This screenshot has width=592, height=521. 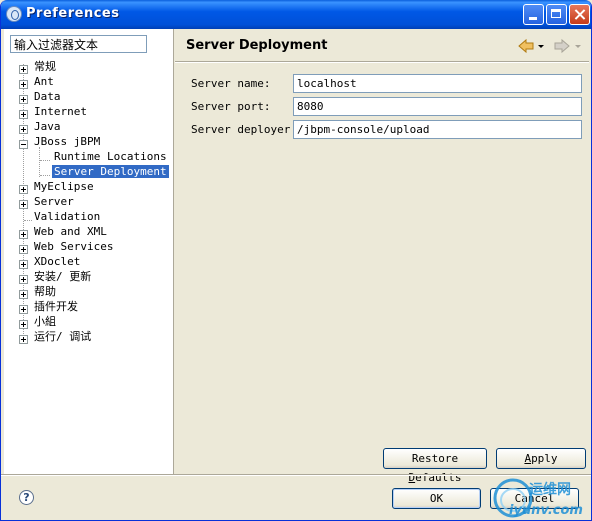 What do you see at coordinates (437, 106) in the screenshot?
I see `server-port-input` at bounding box center [437, 106].